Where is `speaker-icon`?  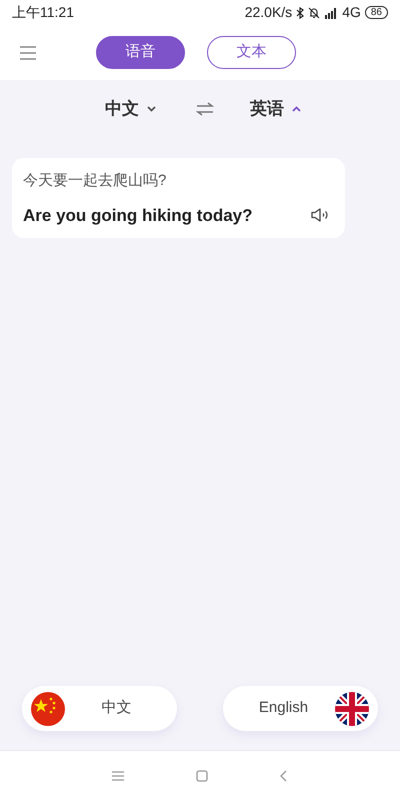
speaker-icon is located at coordinates (320, 215).